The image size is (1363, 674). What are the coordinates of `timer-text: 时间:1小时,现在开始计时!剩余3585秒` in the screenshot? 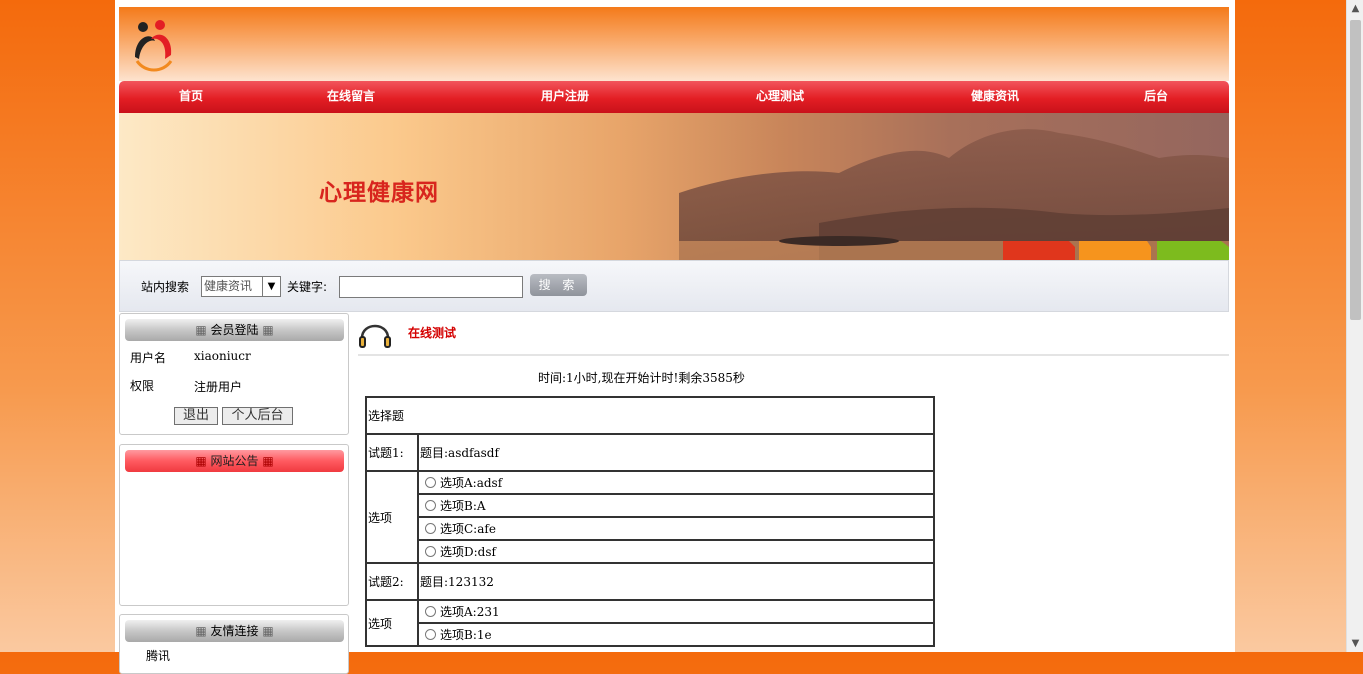 It's located at (641, 378).